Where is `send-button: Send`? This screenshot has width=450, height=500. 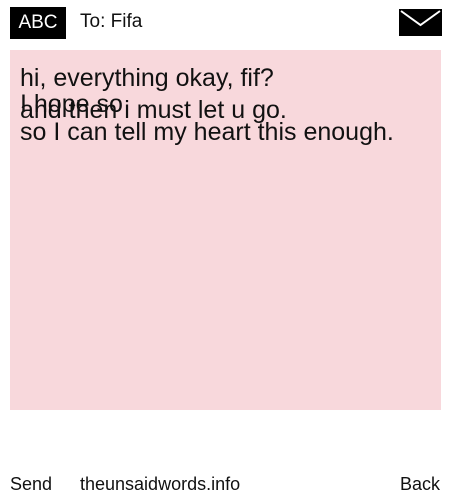 send-button: Send is located at coordinates (31, 484).